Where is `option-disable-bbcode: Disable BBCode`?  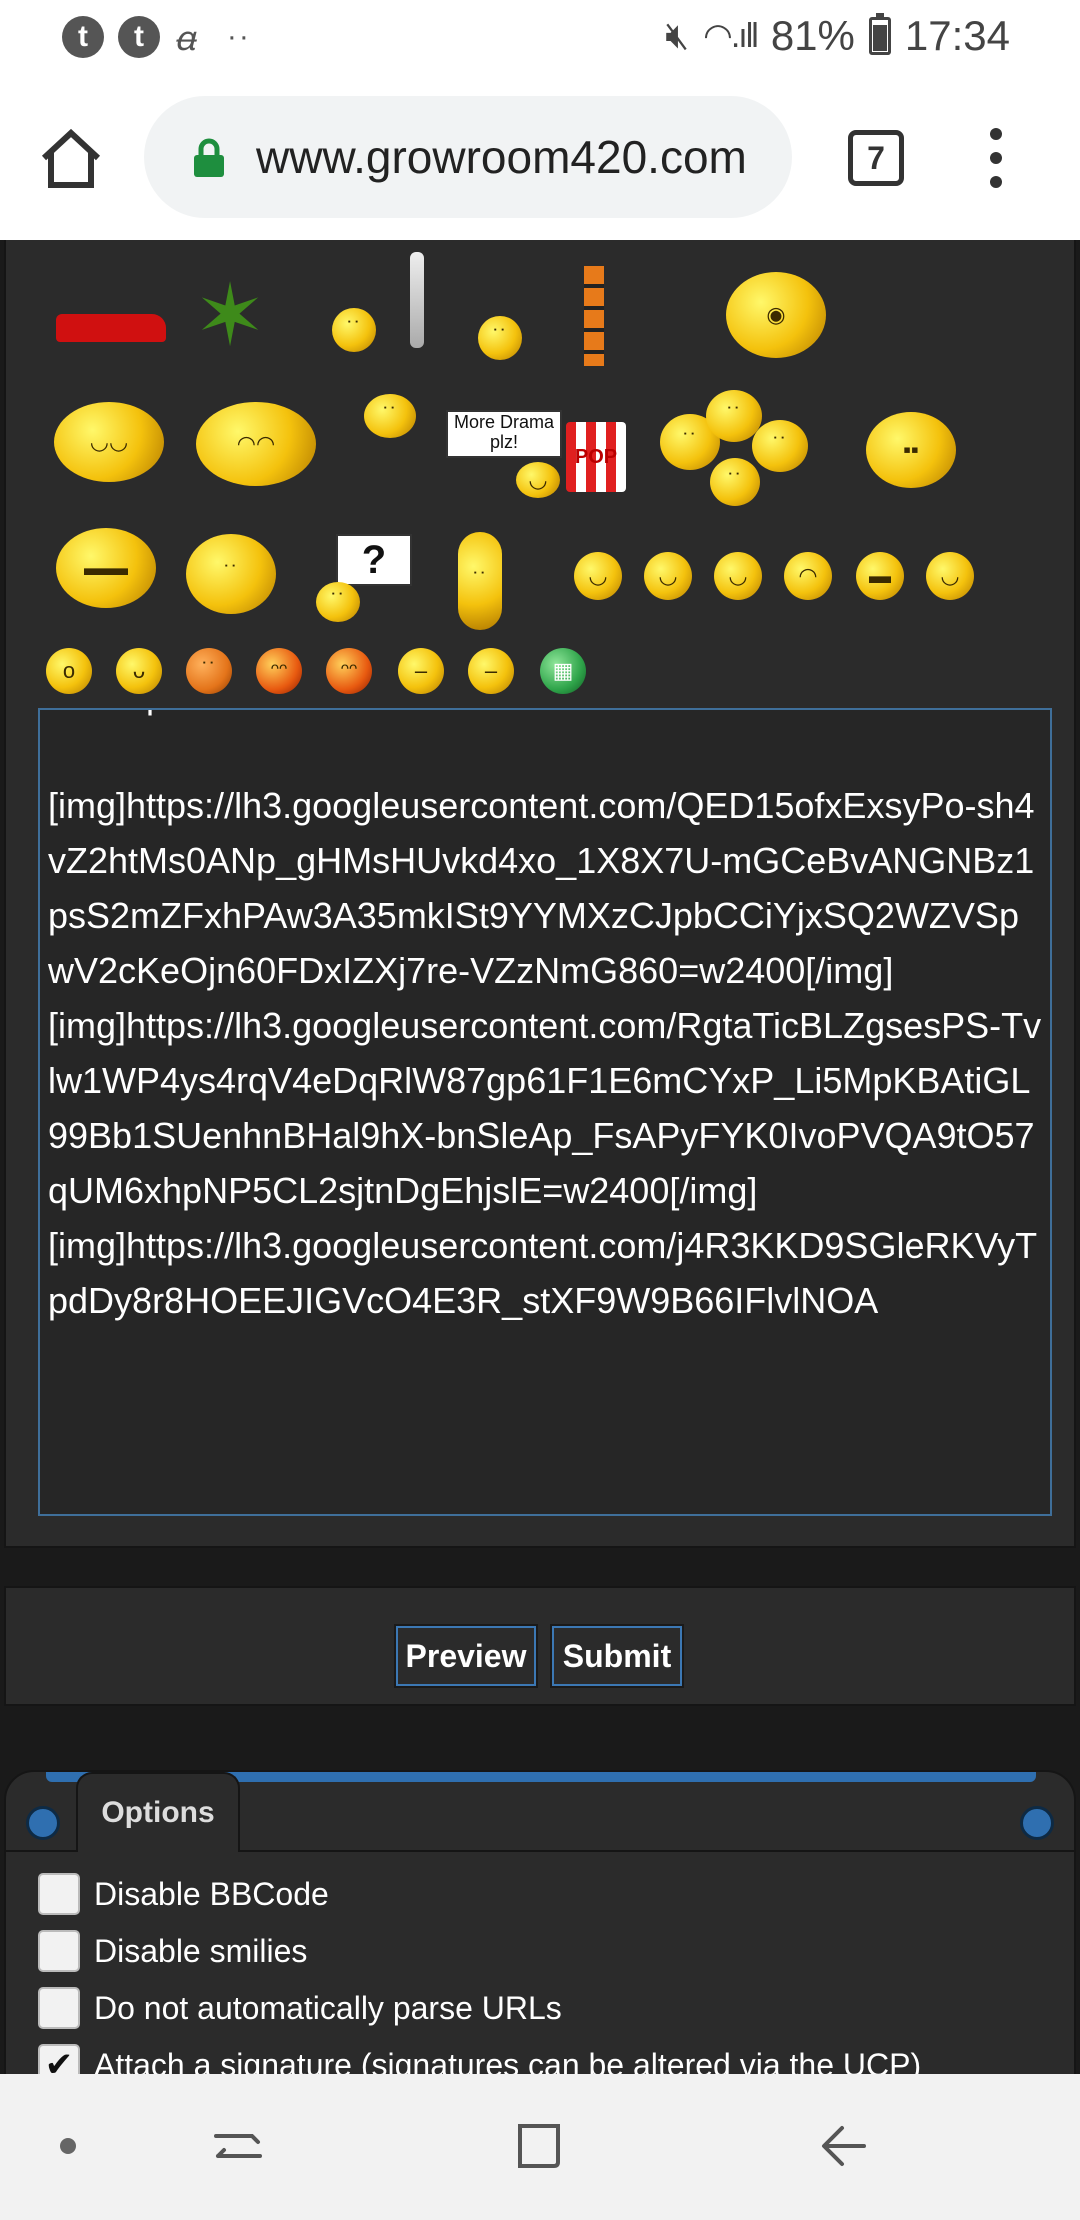
option-disable-bbcode: Disable BBCode is located at coordinates (183, 1894).